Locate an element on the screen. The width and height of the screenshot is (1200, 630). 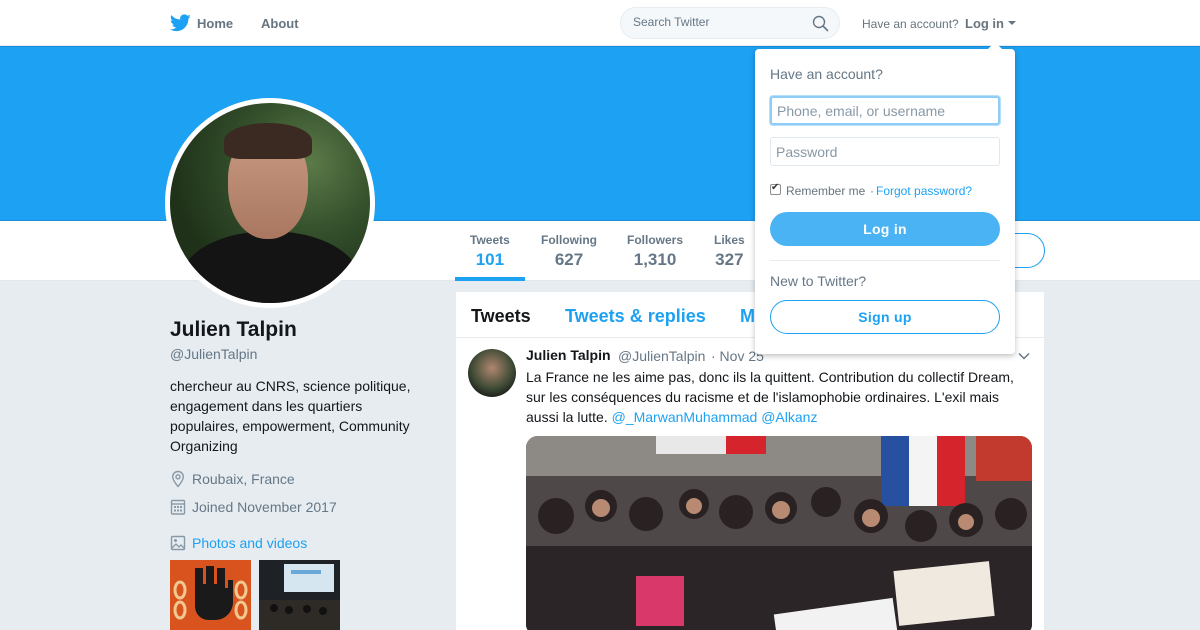
stat-value: 1,310 is located at coordinates (655, 259).